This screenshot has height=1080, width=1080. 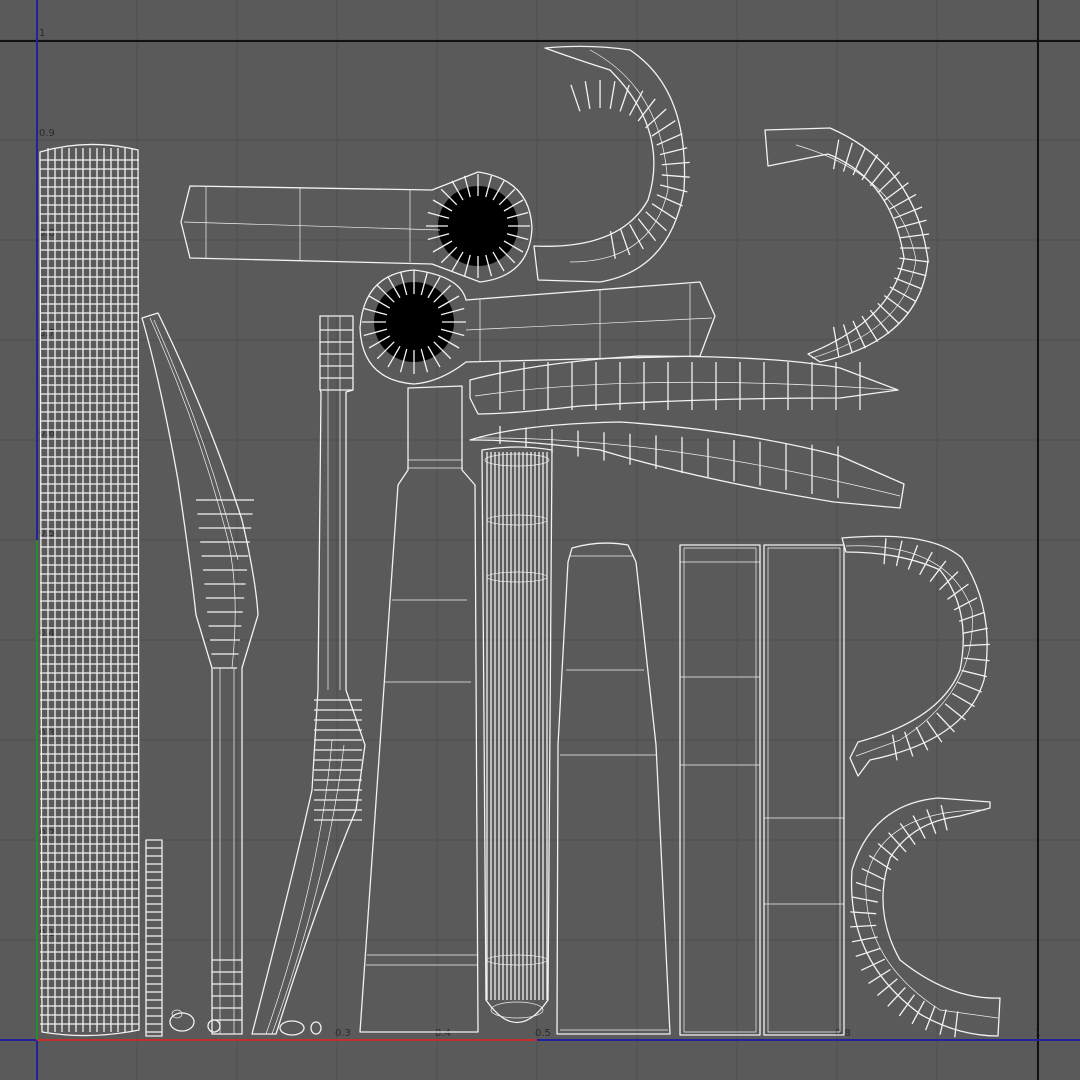 I want to click on v-tick-label: 1, so click(x=42, y=33).